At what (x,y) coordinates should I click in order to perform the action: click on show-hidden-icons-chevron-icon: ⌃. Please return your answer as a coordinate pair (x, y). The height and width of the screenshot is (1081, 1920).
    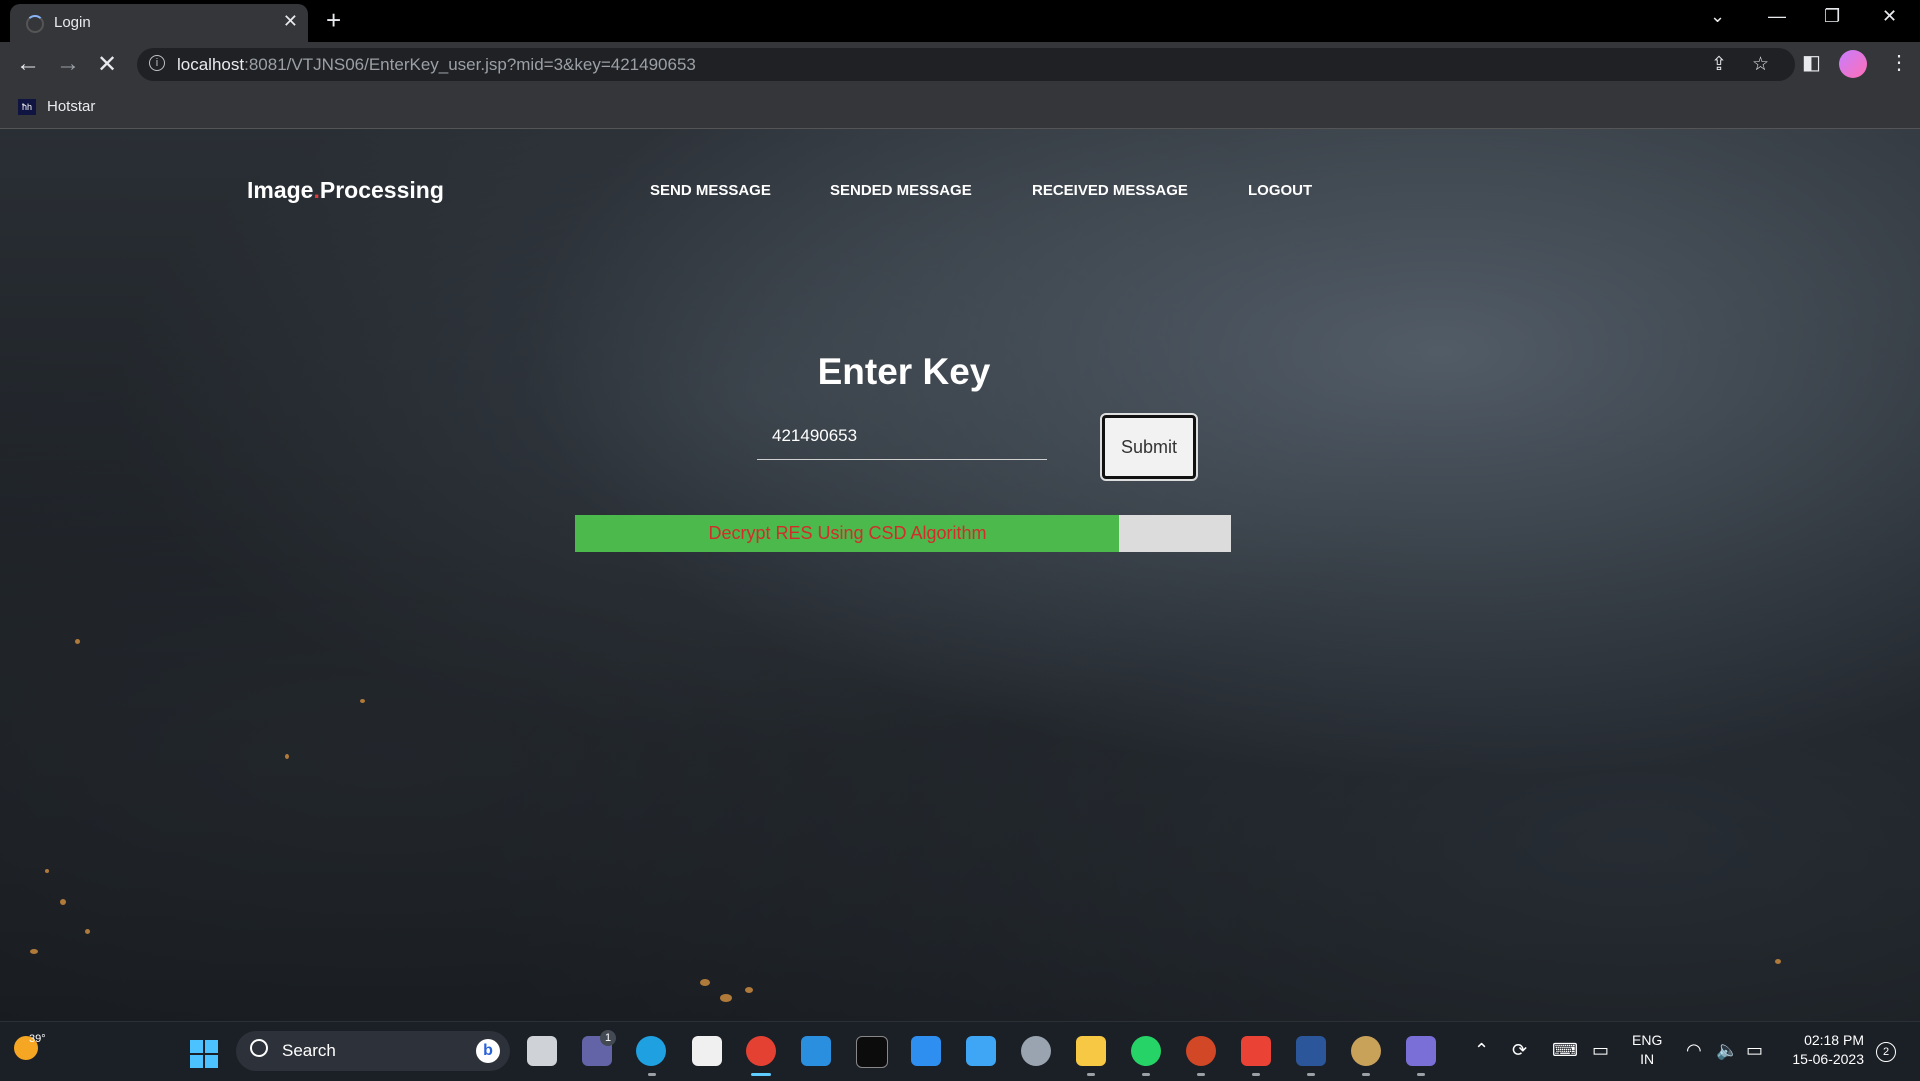
    Looking at the image, I should click on (1481, 1050).